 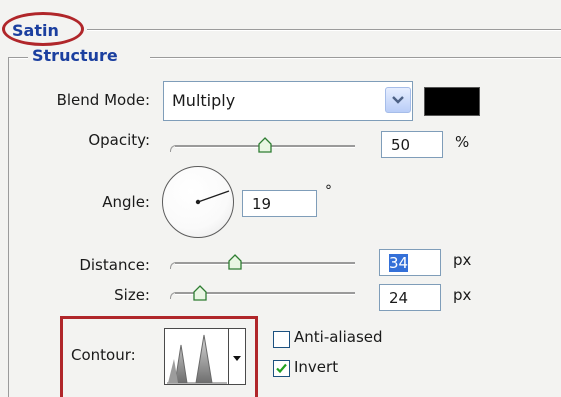 I want to click on caret-down-icon, so click(x=237, y=358).